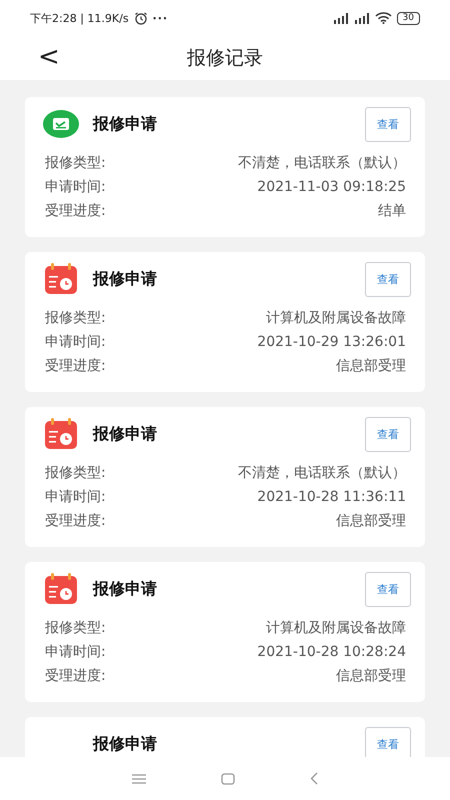  I want to click on field-value: 2021-10-28 11:36:11, so click(331, 497).